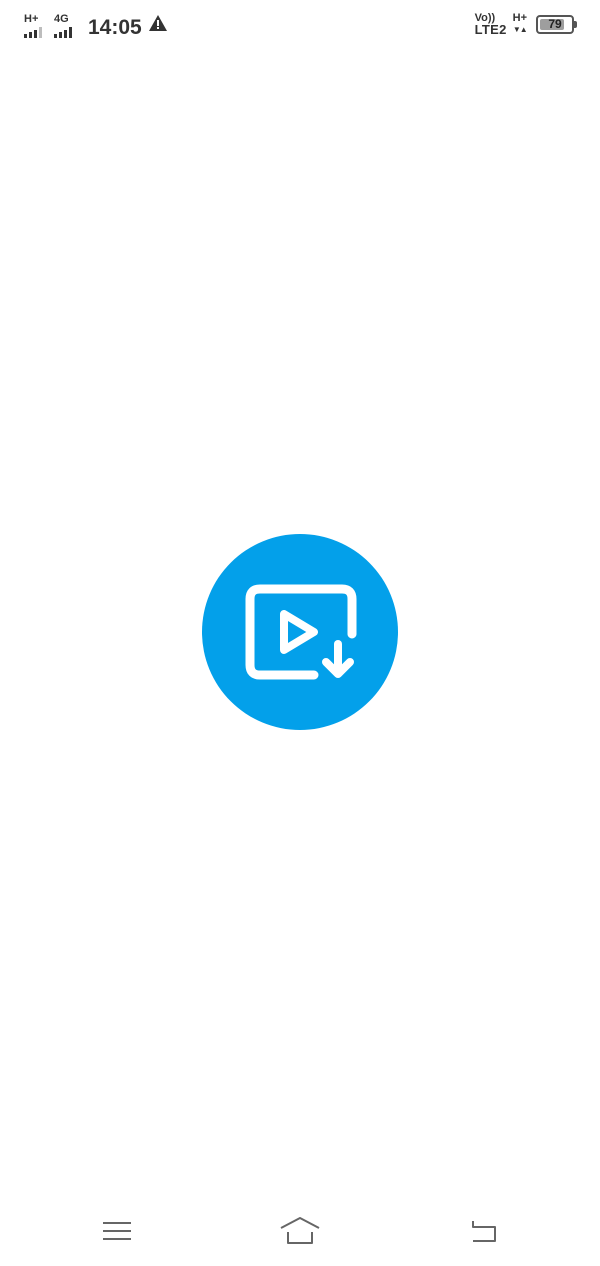  I want to click on menu-button, so click(117, 1231).